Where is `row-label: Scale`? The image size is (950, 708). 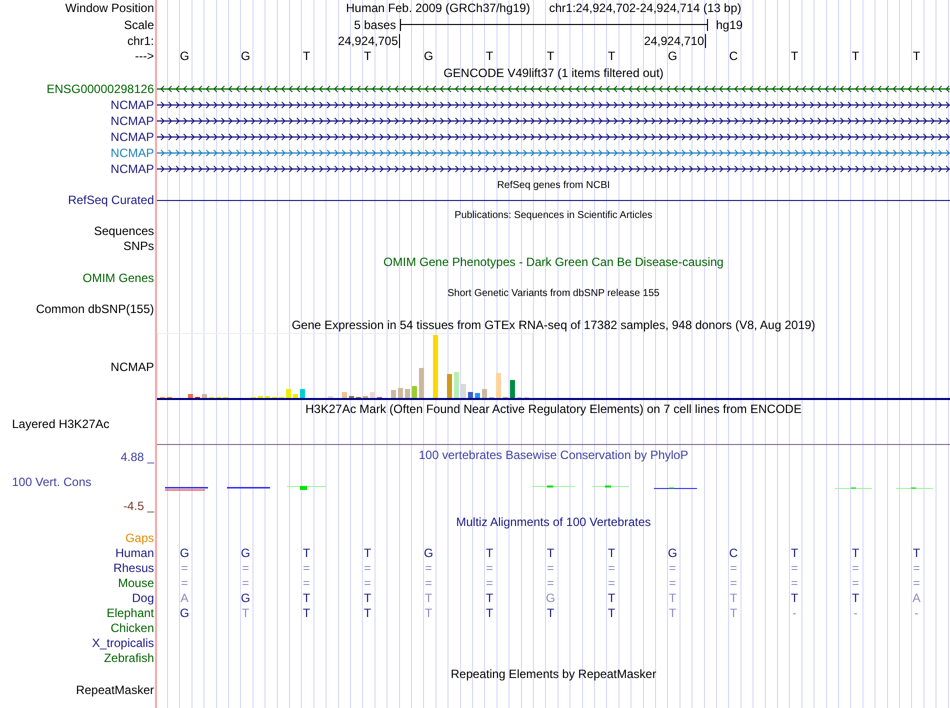 row-label: Scale is located at coordinates (139, 25).